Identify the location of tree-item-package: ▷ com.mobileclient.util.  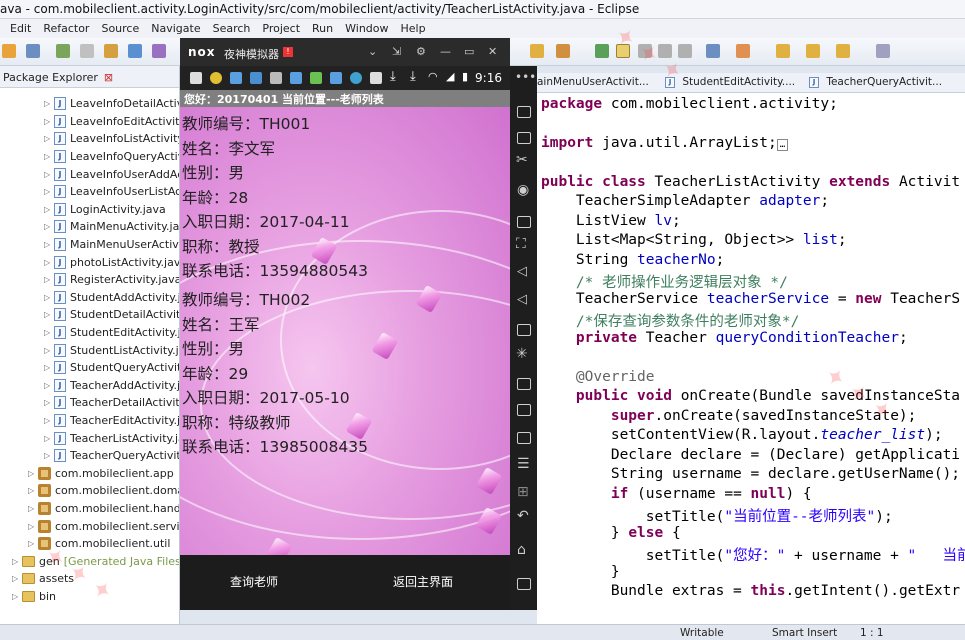
(99, 544).